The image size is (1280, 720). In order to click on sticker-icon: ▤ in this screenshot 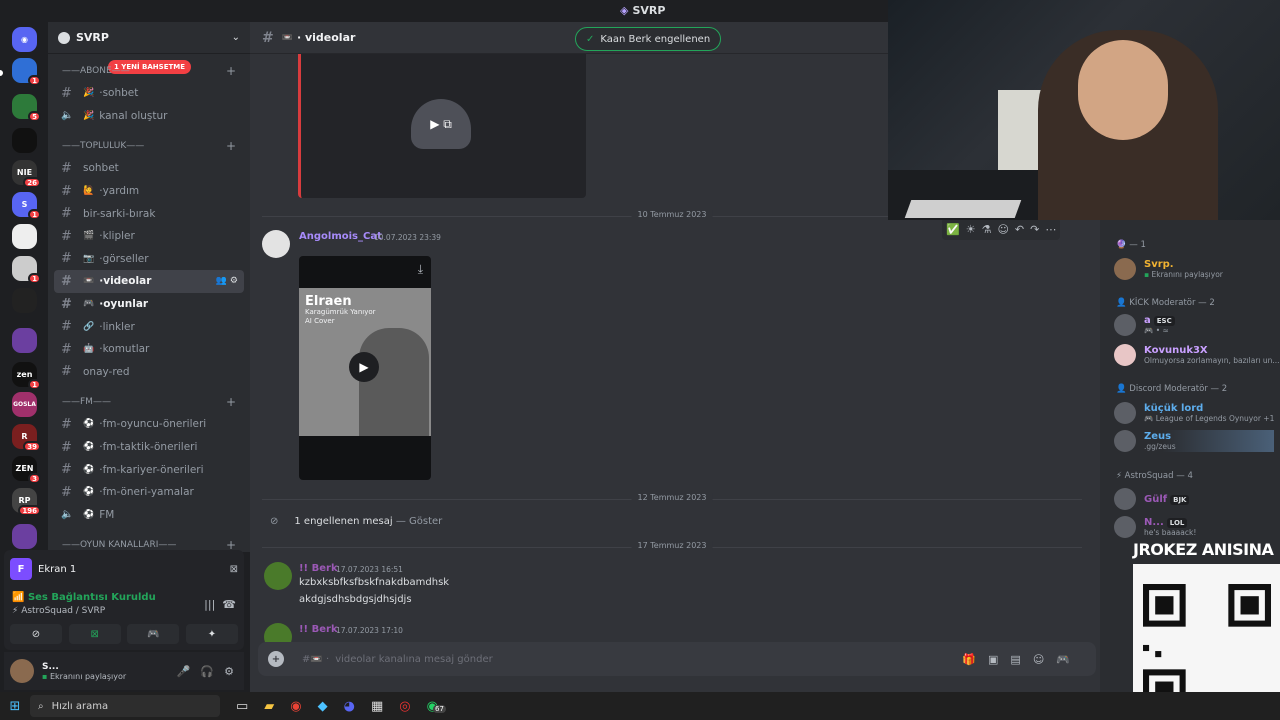, I will do `click(1021, 659)`.